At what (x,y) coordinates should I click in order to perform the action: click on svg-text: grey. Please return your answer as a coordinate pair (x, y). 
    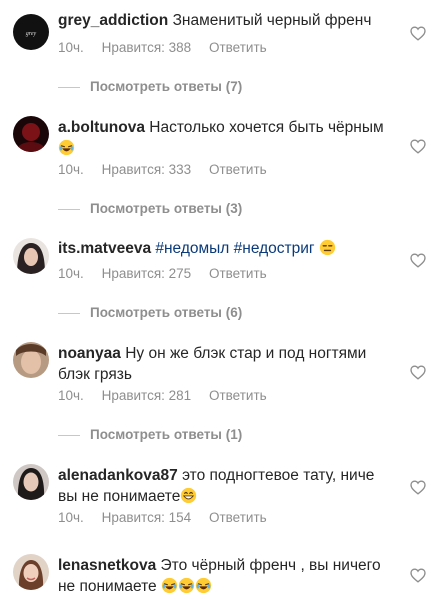
    Looking at the image, I should click on (31, 34).